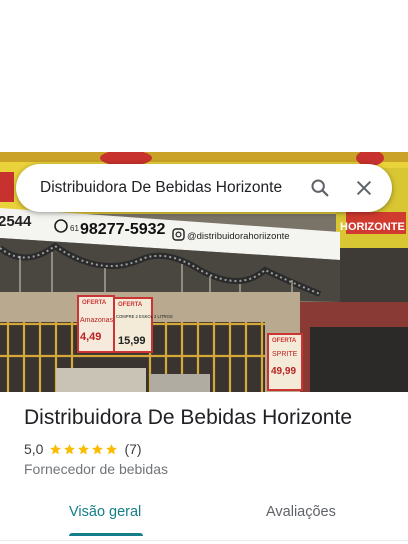 The width and height of the screenshot is (408, 544). Describe the element at coordinates (238, 236) in the screenshot. I see `instagram-handle-text: @distribuidorahoriizonte` at that location.